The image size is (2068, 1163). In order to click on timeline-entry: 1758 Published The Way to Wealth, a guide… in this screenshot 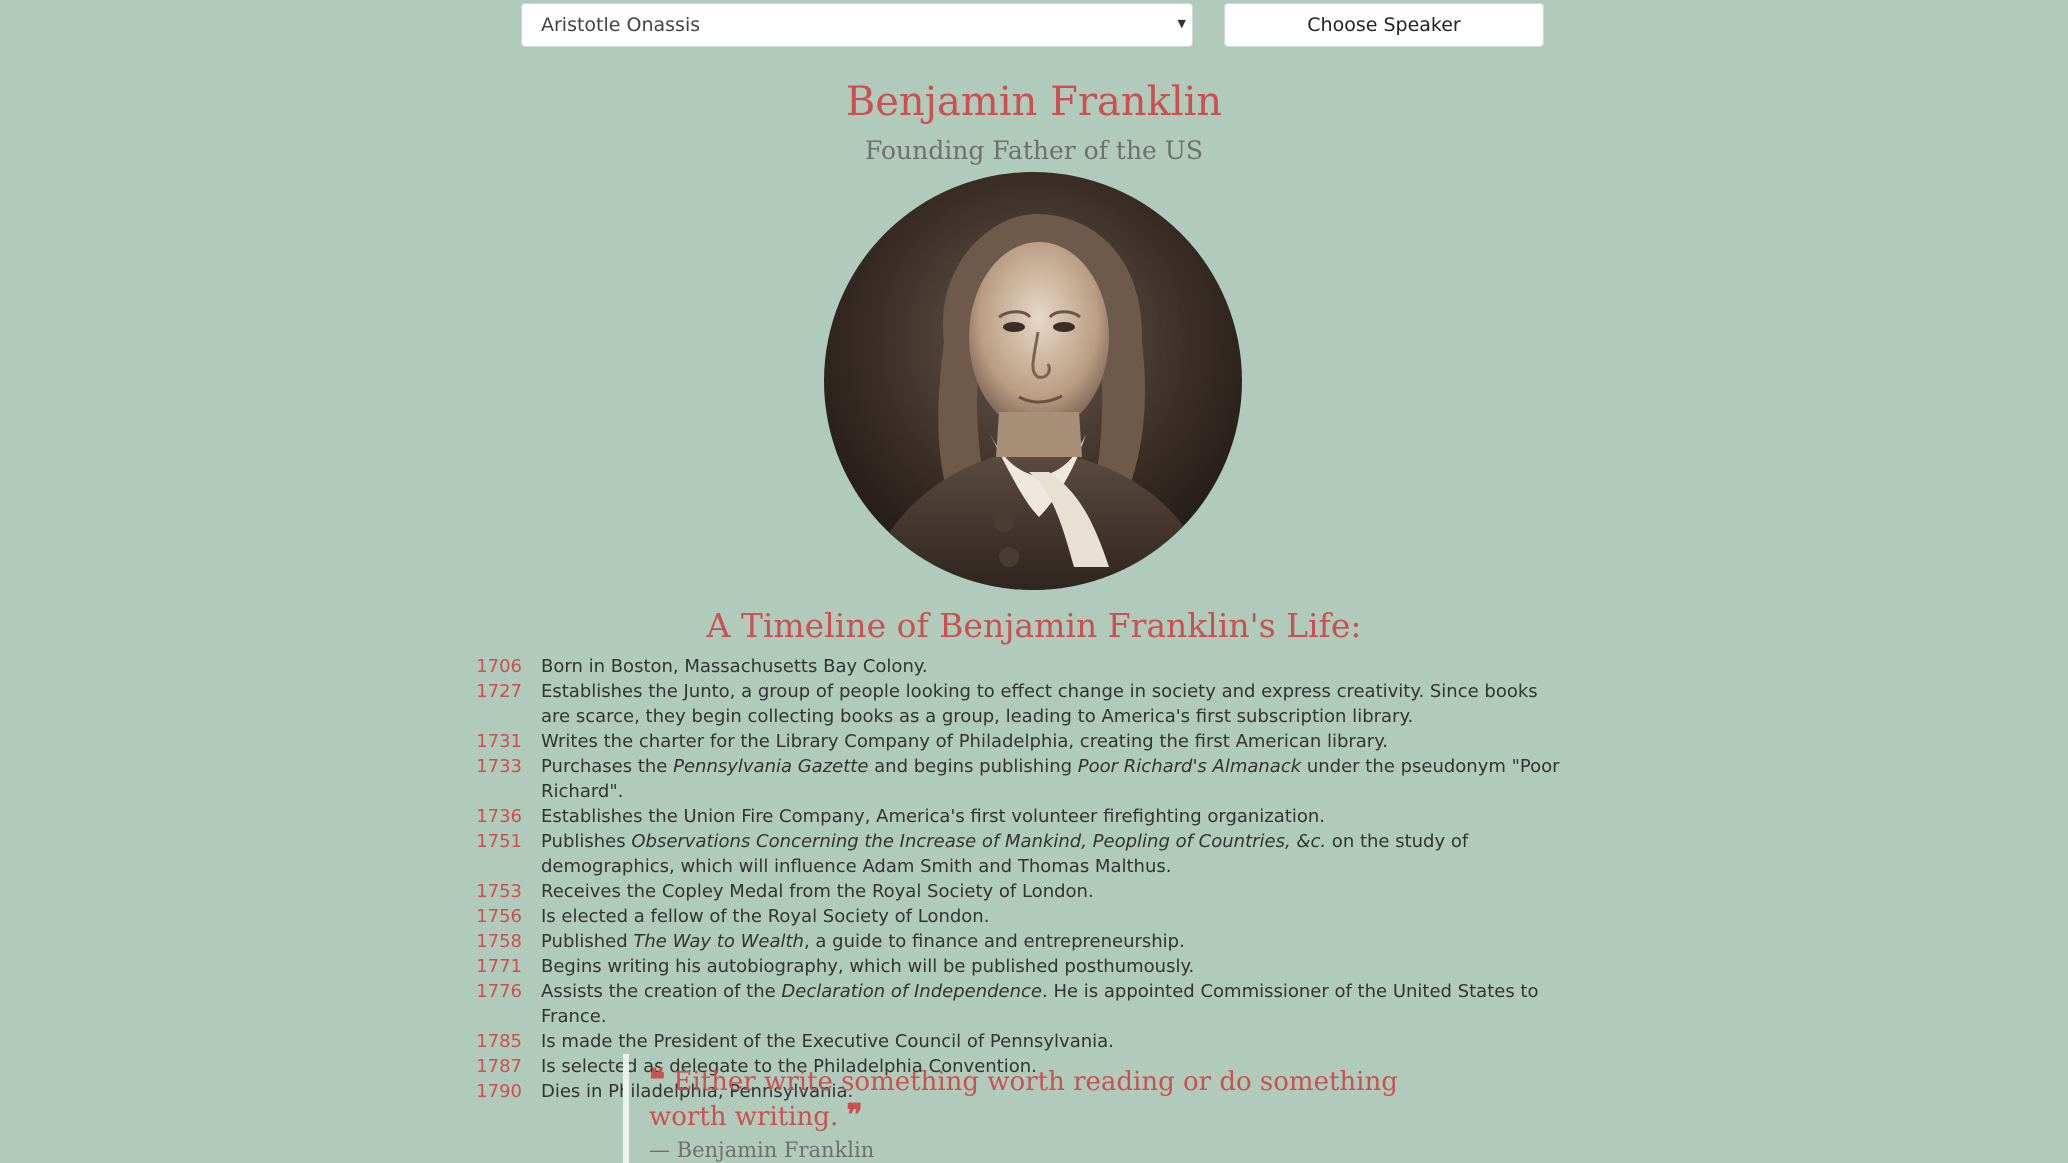, I will do `click(1010, 941)`.